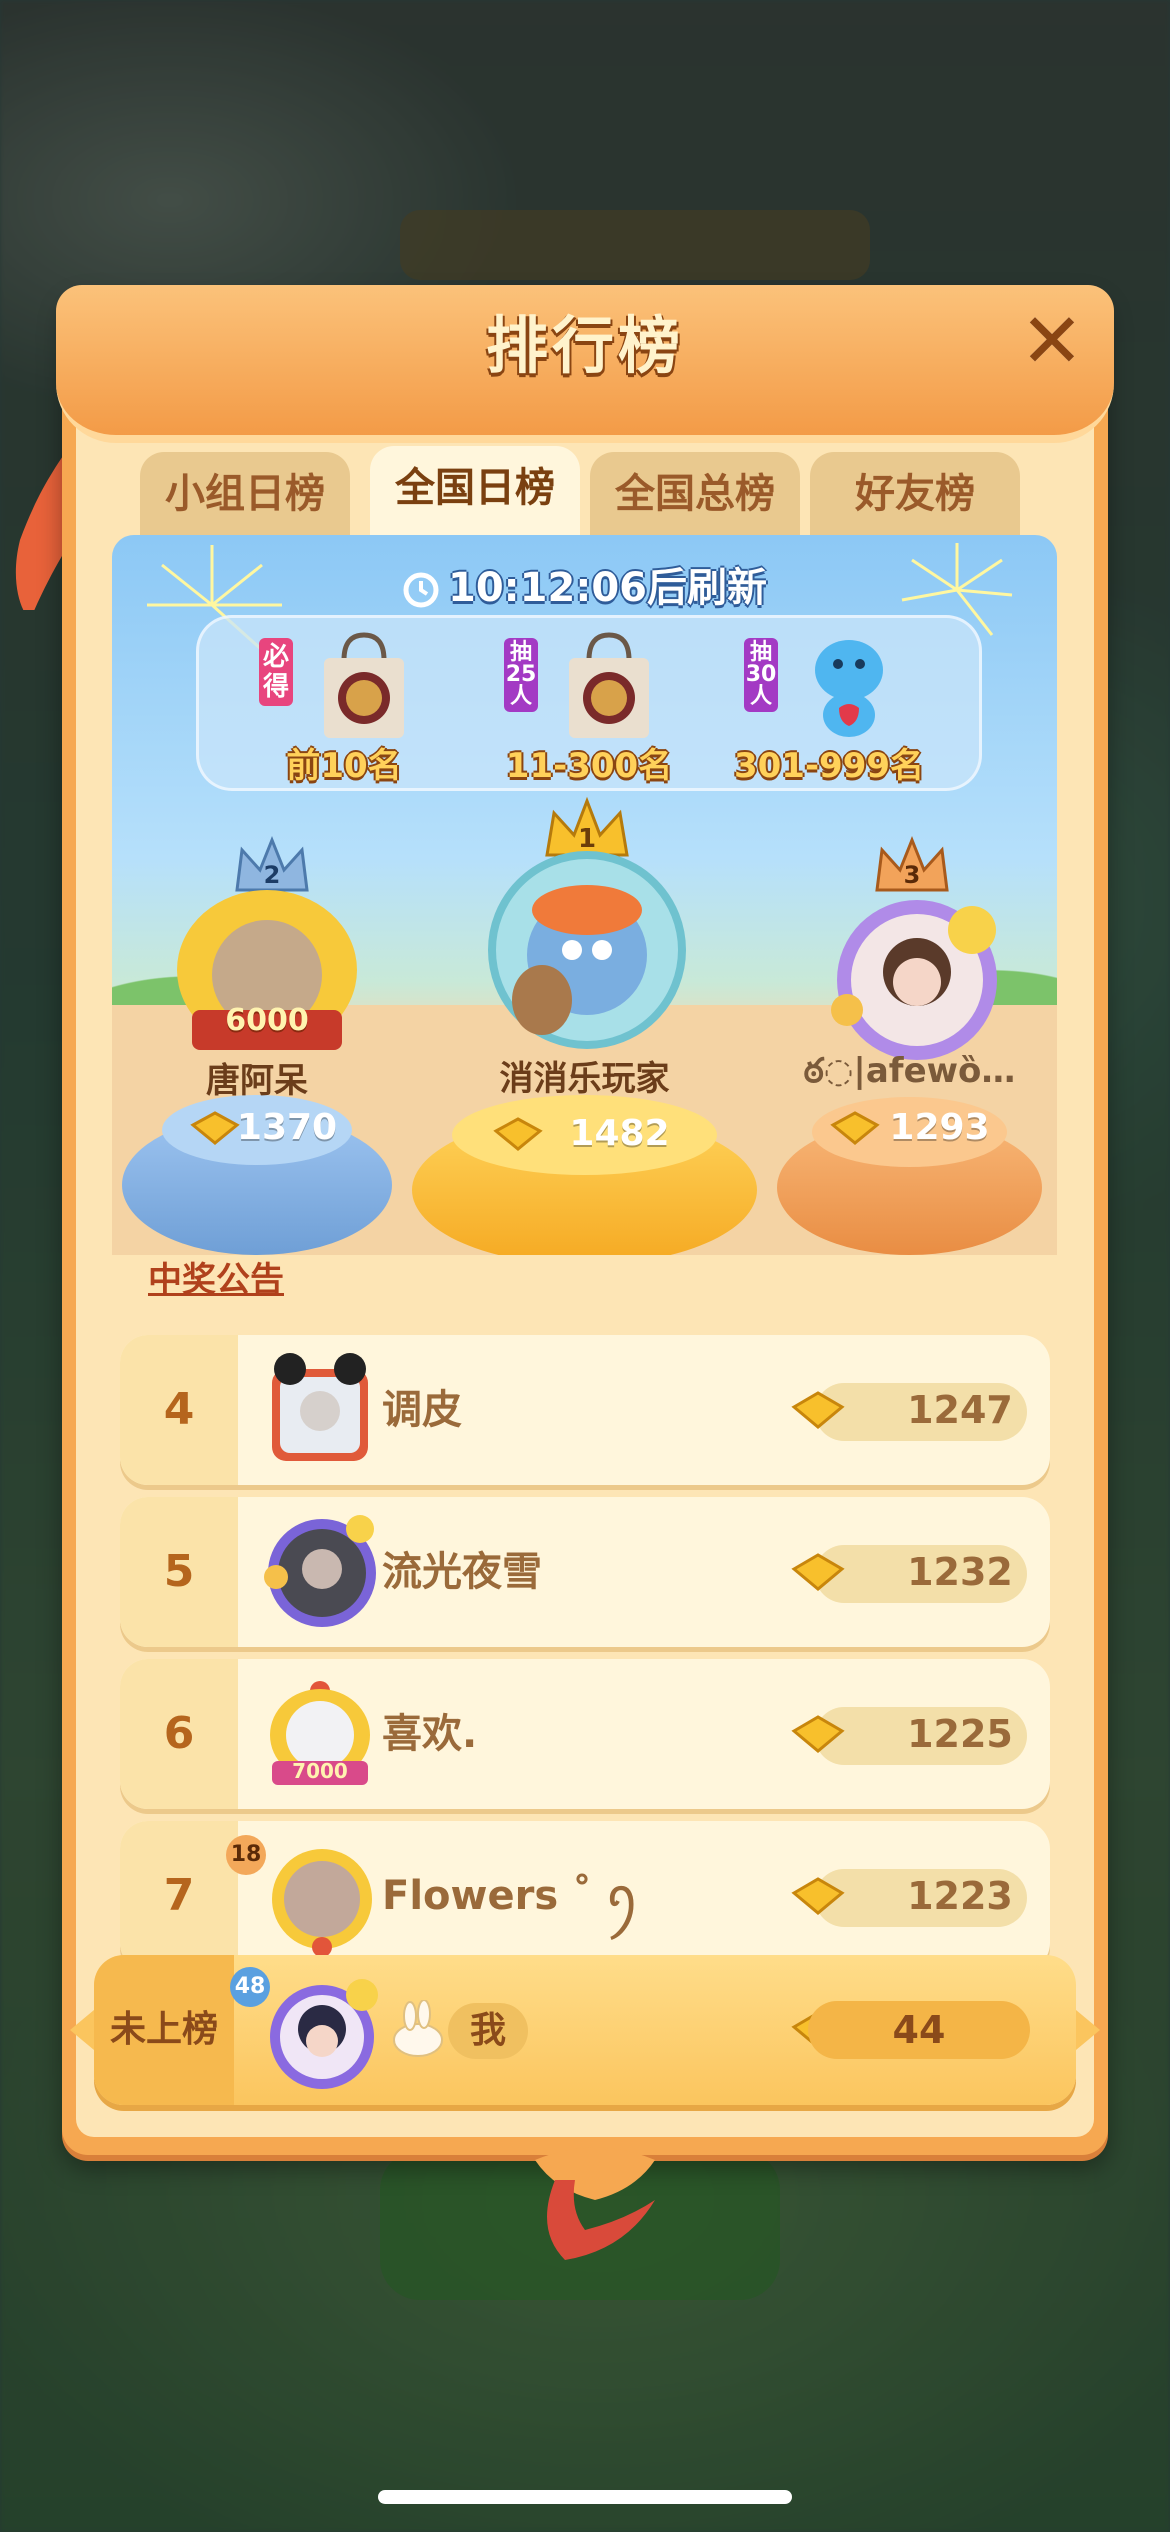 The height and width of the screenshot is (2532, 1170). What do you see at coordinates (488, 2031) in the screenshot?
I see `my-name: 我` at bounding box center [488, 2031].